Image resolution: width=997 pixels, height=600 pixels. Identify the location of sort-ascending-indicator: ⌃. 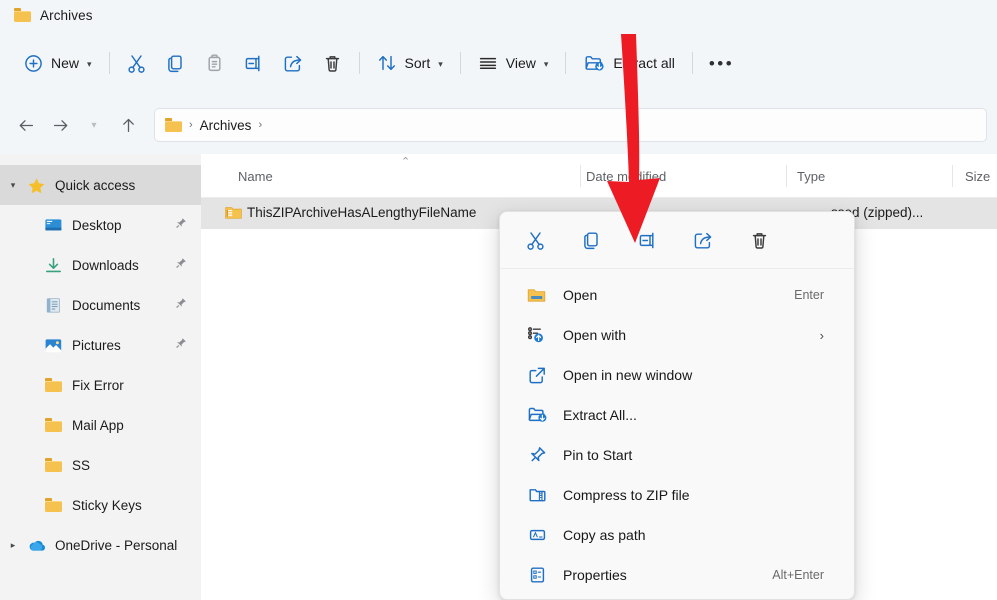
(406, 162).